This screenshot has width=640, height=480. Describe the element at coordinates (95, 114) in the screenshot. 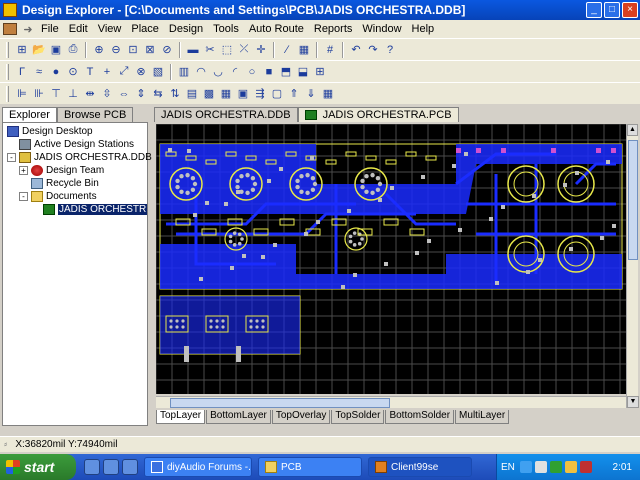

I see `tab-browse-pcb: Browse PCB` at that location.